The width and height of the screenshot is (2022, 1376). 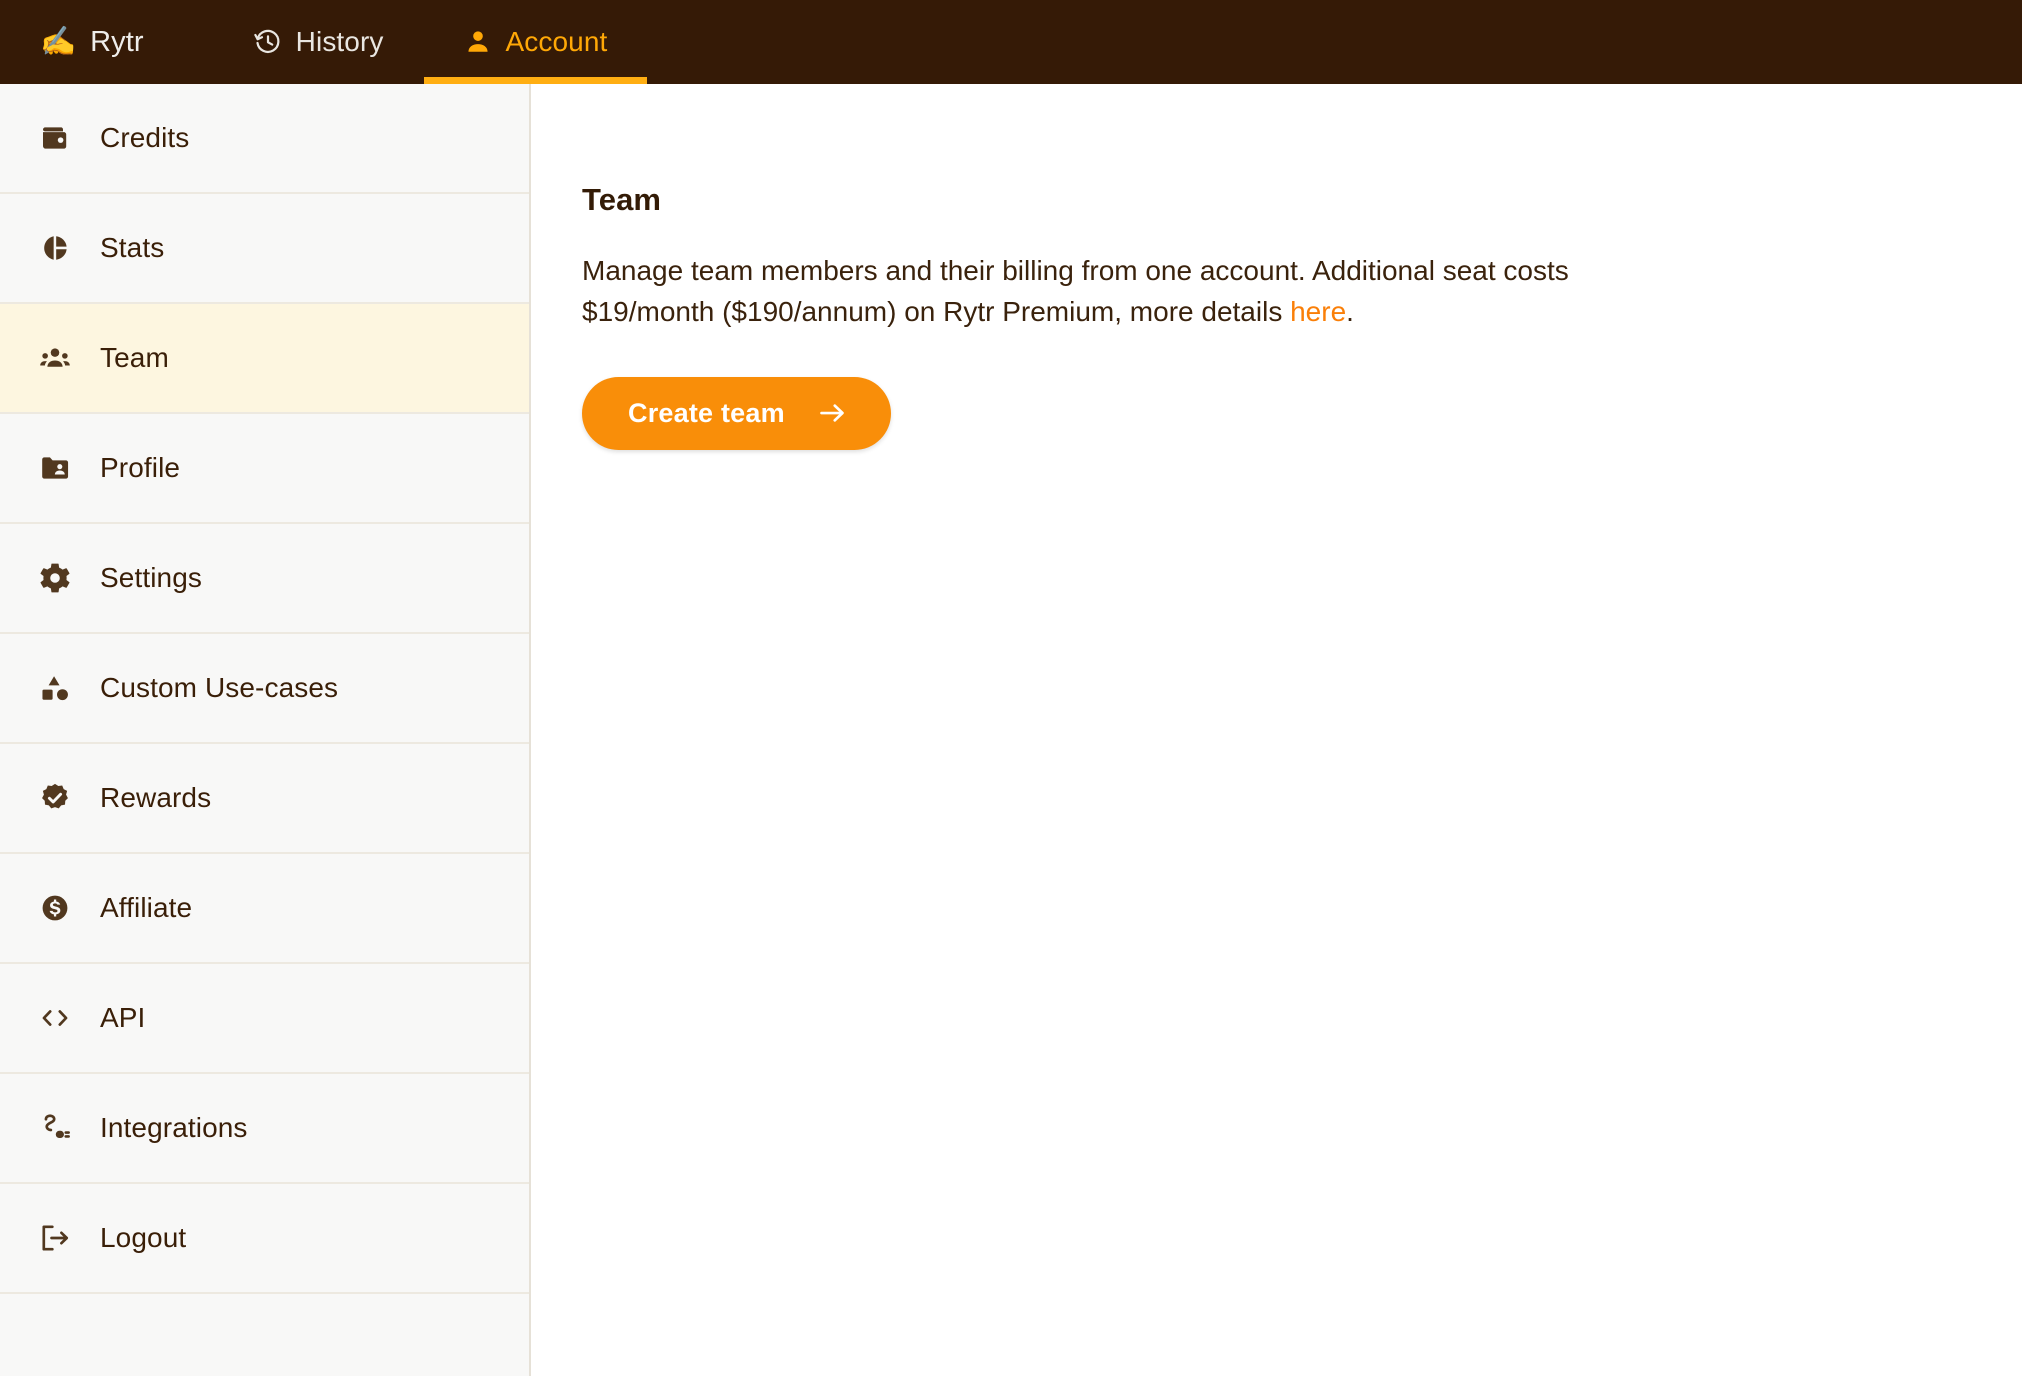 I want to click on tab-account-label: Account, so click(x=556, y=41).